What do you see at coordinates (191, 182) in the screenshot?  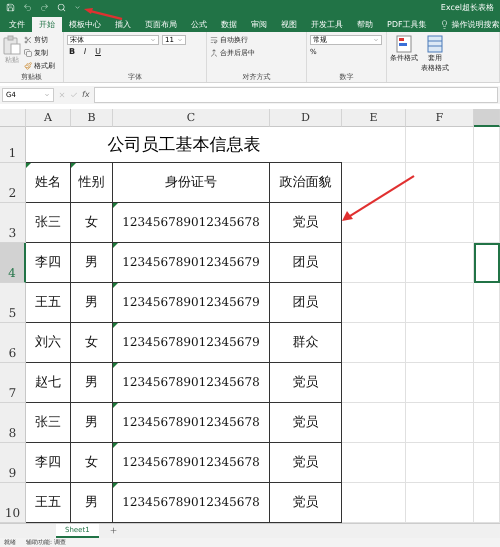 I see `column-heading: 身份证号` at bounding box center [191, 182].